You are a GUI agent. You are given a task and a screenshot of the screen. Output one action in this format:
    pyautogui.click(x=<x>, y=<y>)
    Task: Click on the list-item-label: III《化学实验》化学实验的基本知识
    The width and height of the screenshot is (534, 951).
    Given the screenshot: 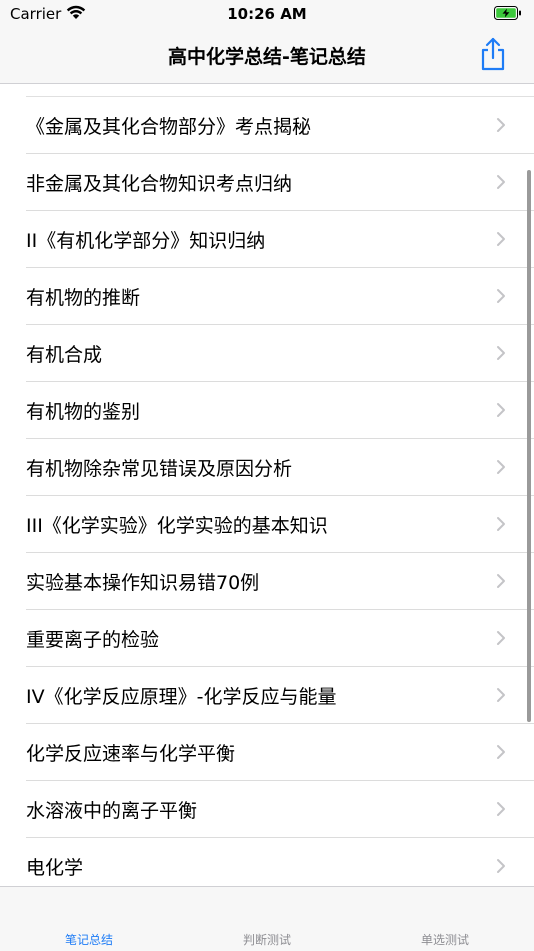 What is the action you would take?
    pyautogui.click(x=177, y=526)
    